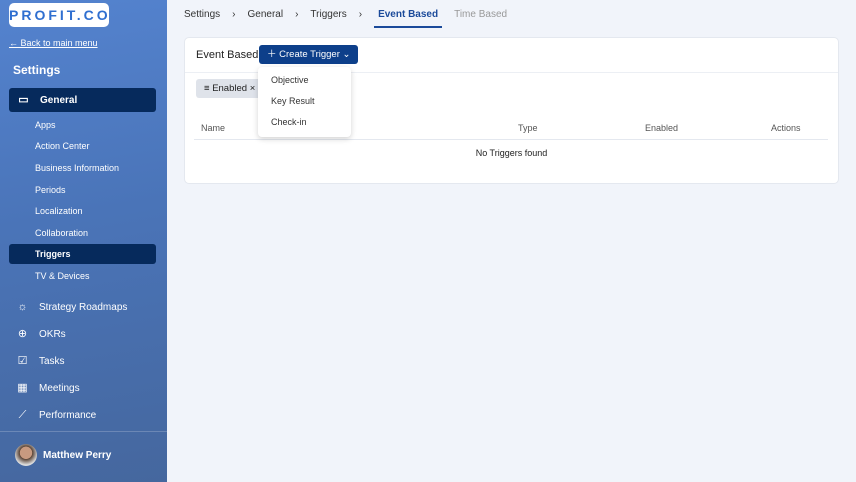  I want to click on label: Strategy Roadmaps, so click(83, 307).